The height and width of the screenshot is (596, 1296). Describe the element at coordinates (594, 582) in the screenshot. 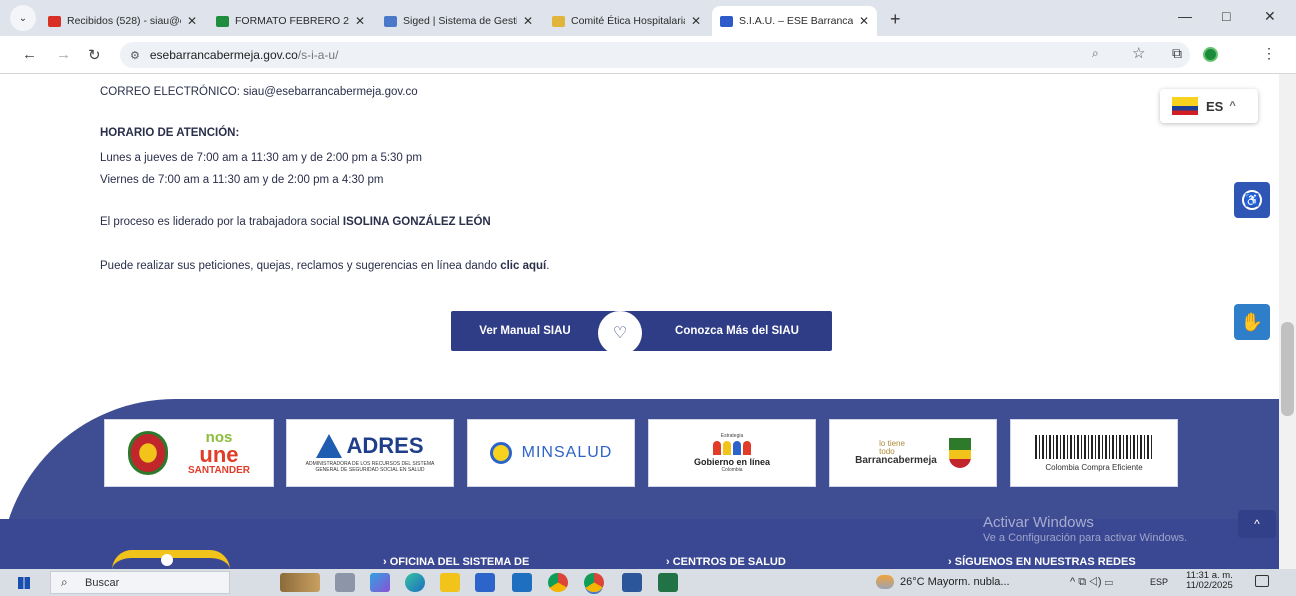

I see `chrome-profile-icon` at that location.